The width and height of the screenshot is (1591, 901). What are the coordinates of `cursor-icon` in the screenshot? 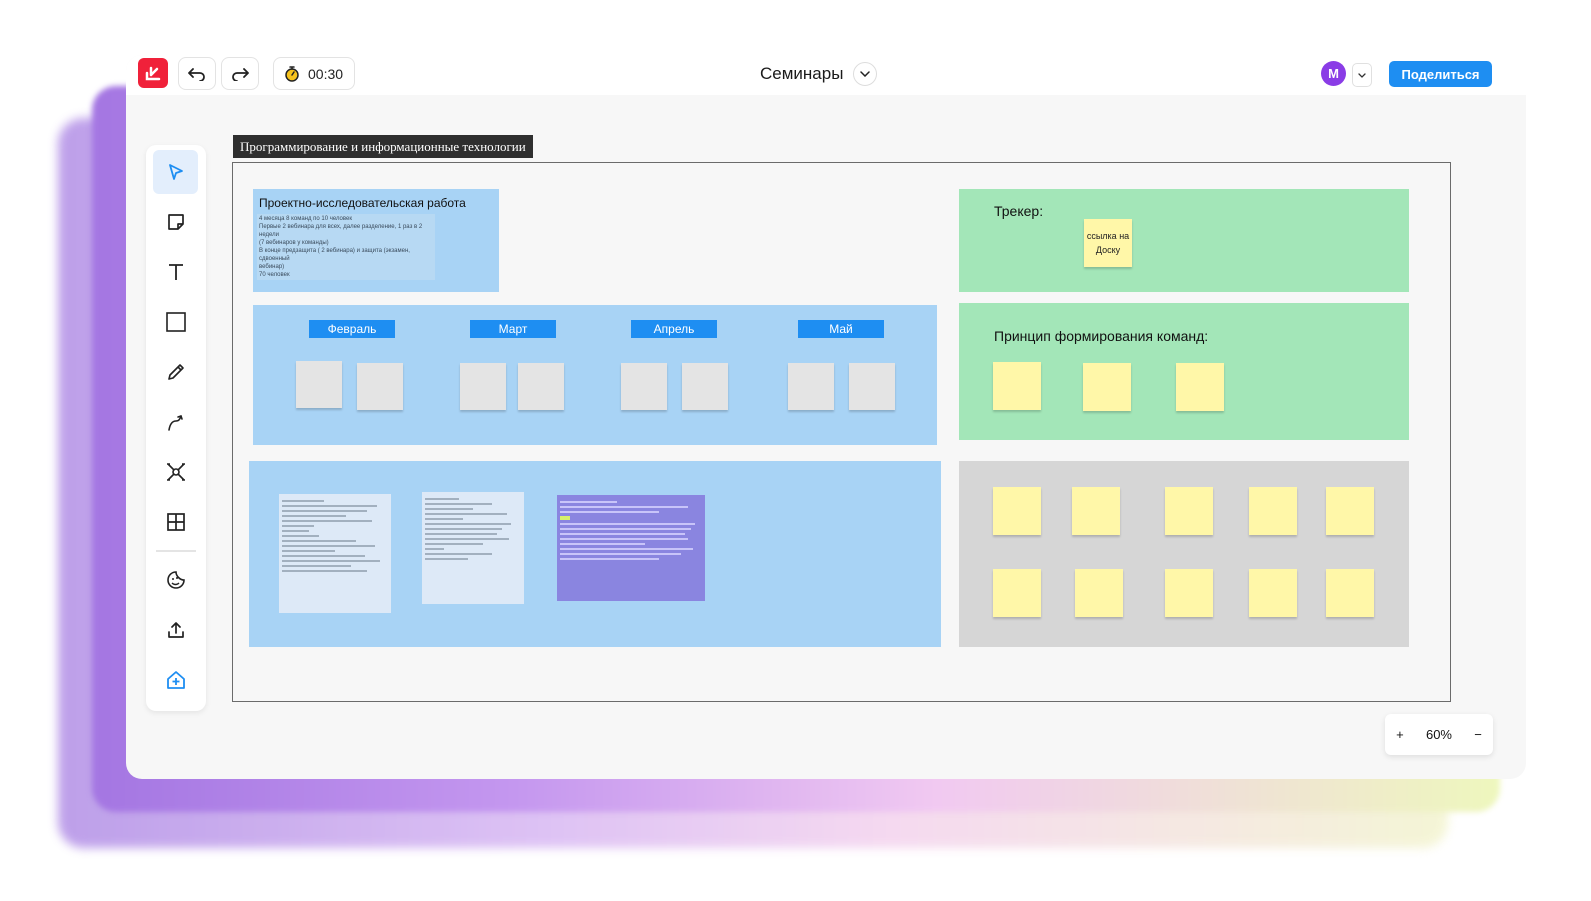 It's located at (175, 172).